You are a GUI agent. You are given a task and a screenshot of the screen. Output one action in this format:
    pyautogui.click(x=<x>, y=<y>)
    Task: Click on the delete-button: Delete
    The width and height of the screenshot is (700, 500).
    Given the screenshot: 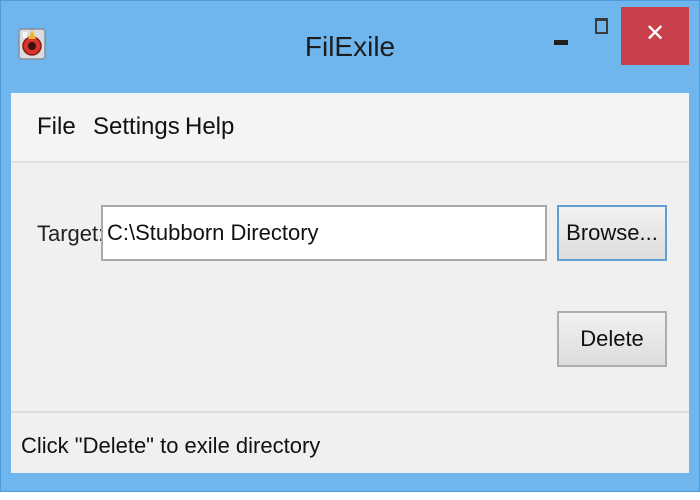 What is the action you would take?
    pyautogui.click(x=612, y=339)
    